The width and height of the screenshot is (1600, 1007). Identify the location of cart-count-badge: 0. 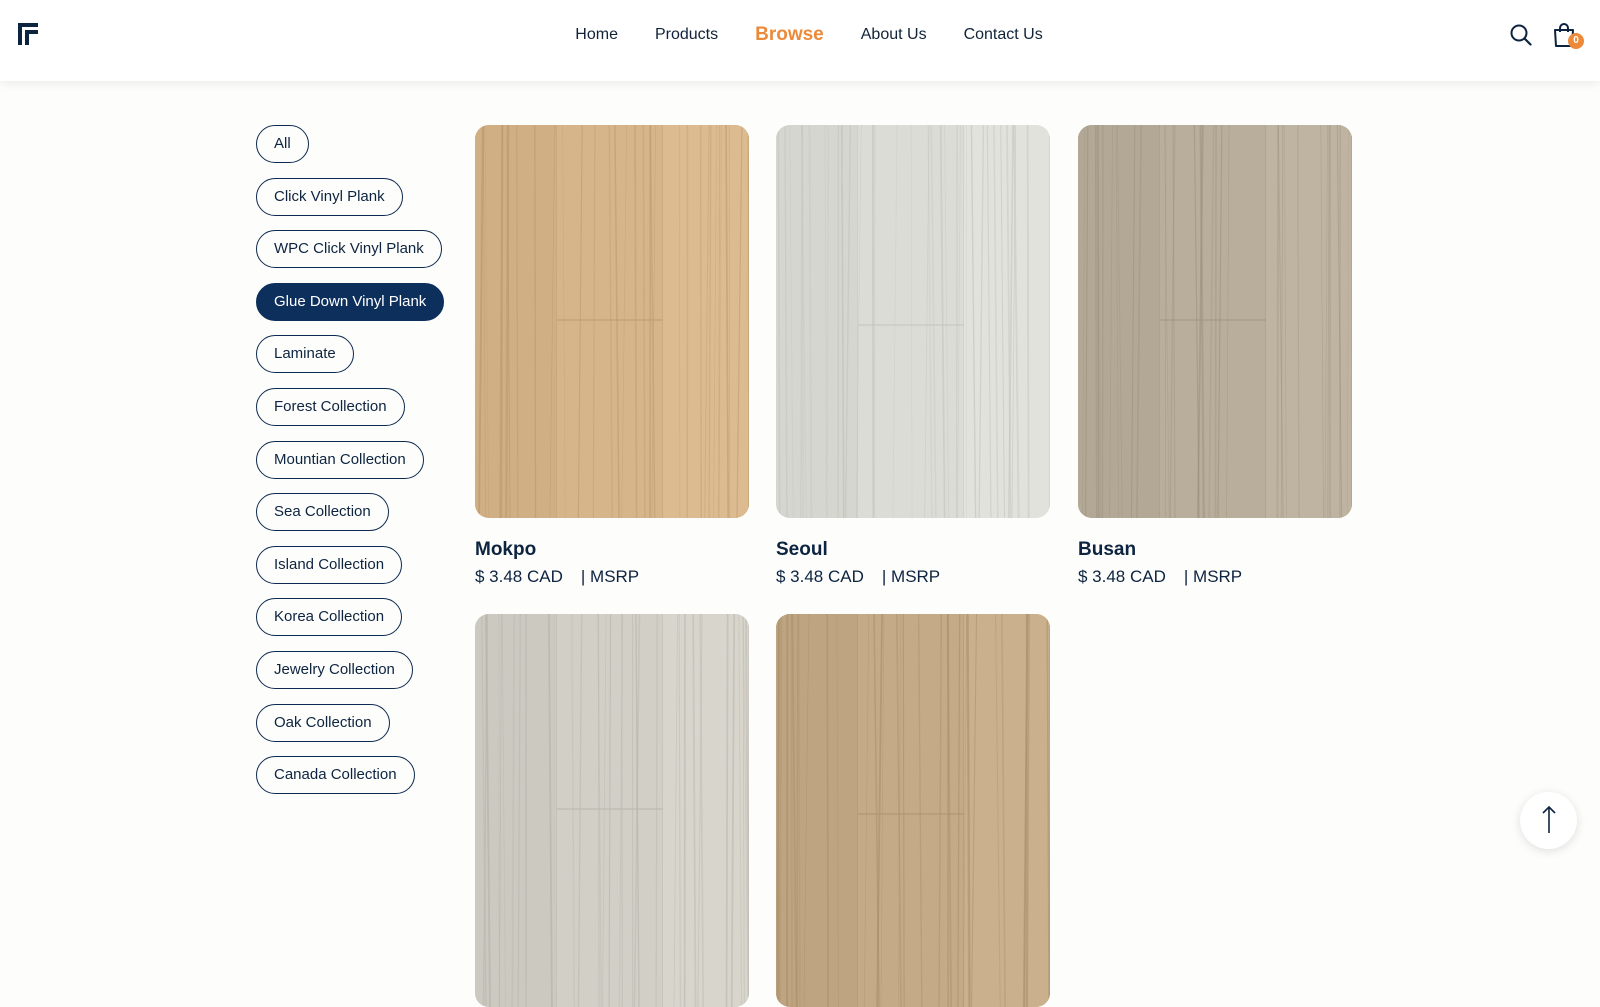
(1576, 41).